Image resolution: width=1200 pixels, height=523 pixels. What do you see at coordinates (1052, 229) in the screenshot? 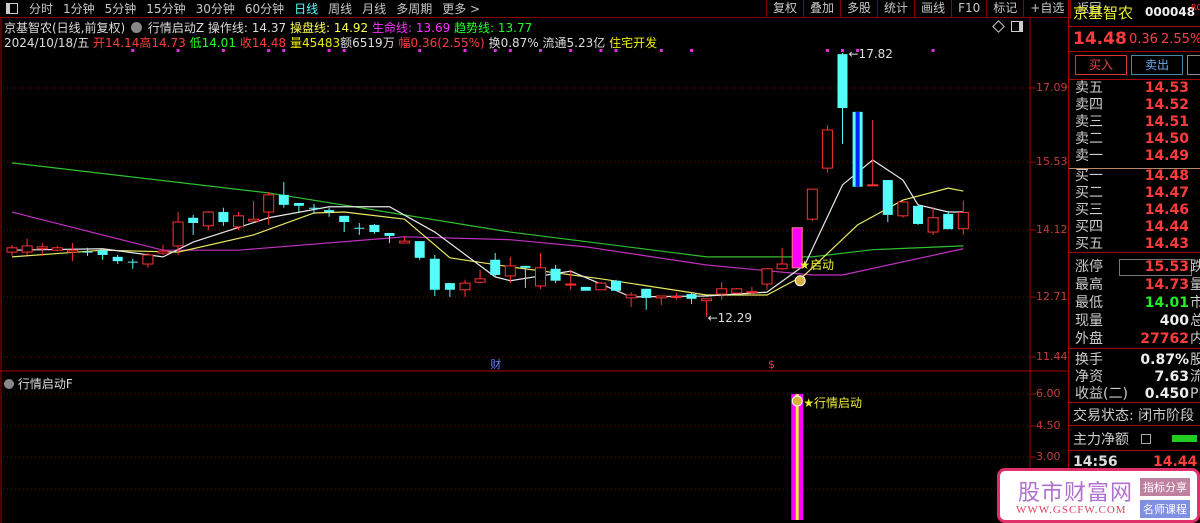
I see `price-axis-label: 14.12` at bounding box center [1052, 229].